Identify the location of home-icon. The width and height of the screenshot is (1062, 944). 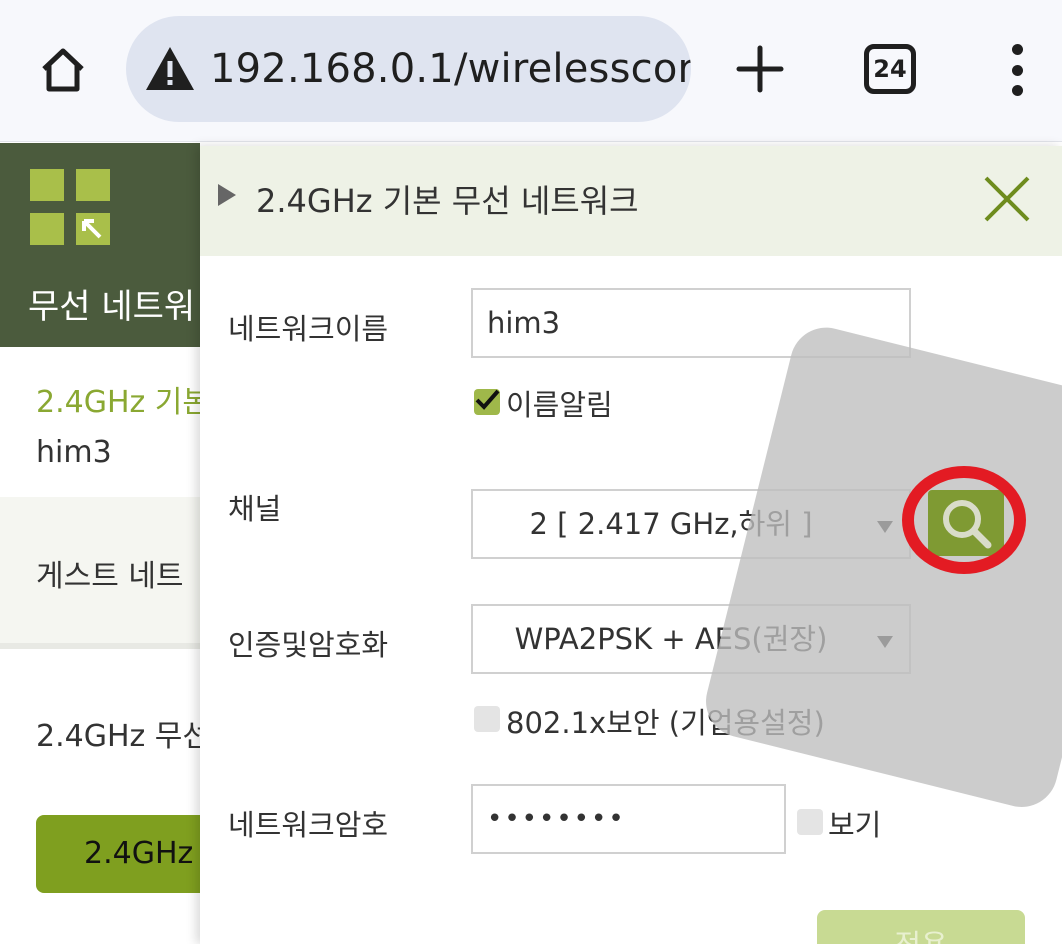
(63, 70).